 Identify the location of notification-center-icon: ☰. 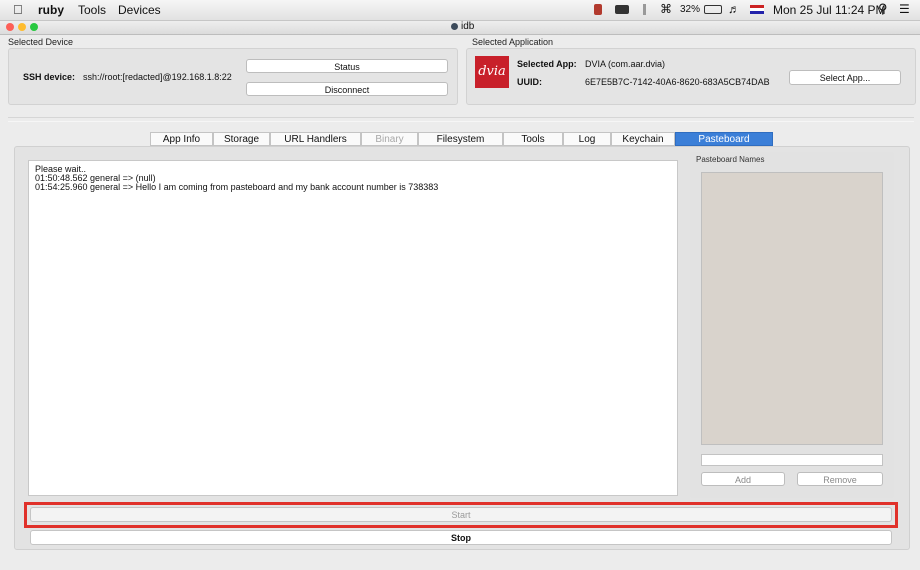
(904, 9).